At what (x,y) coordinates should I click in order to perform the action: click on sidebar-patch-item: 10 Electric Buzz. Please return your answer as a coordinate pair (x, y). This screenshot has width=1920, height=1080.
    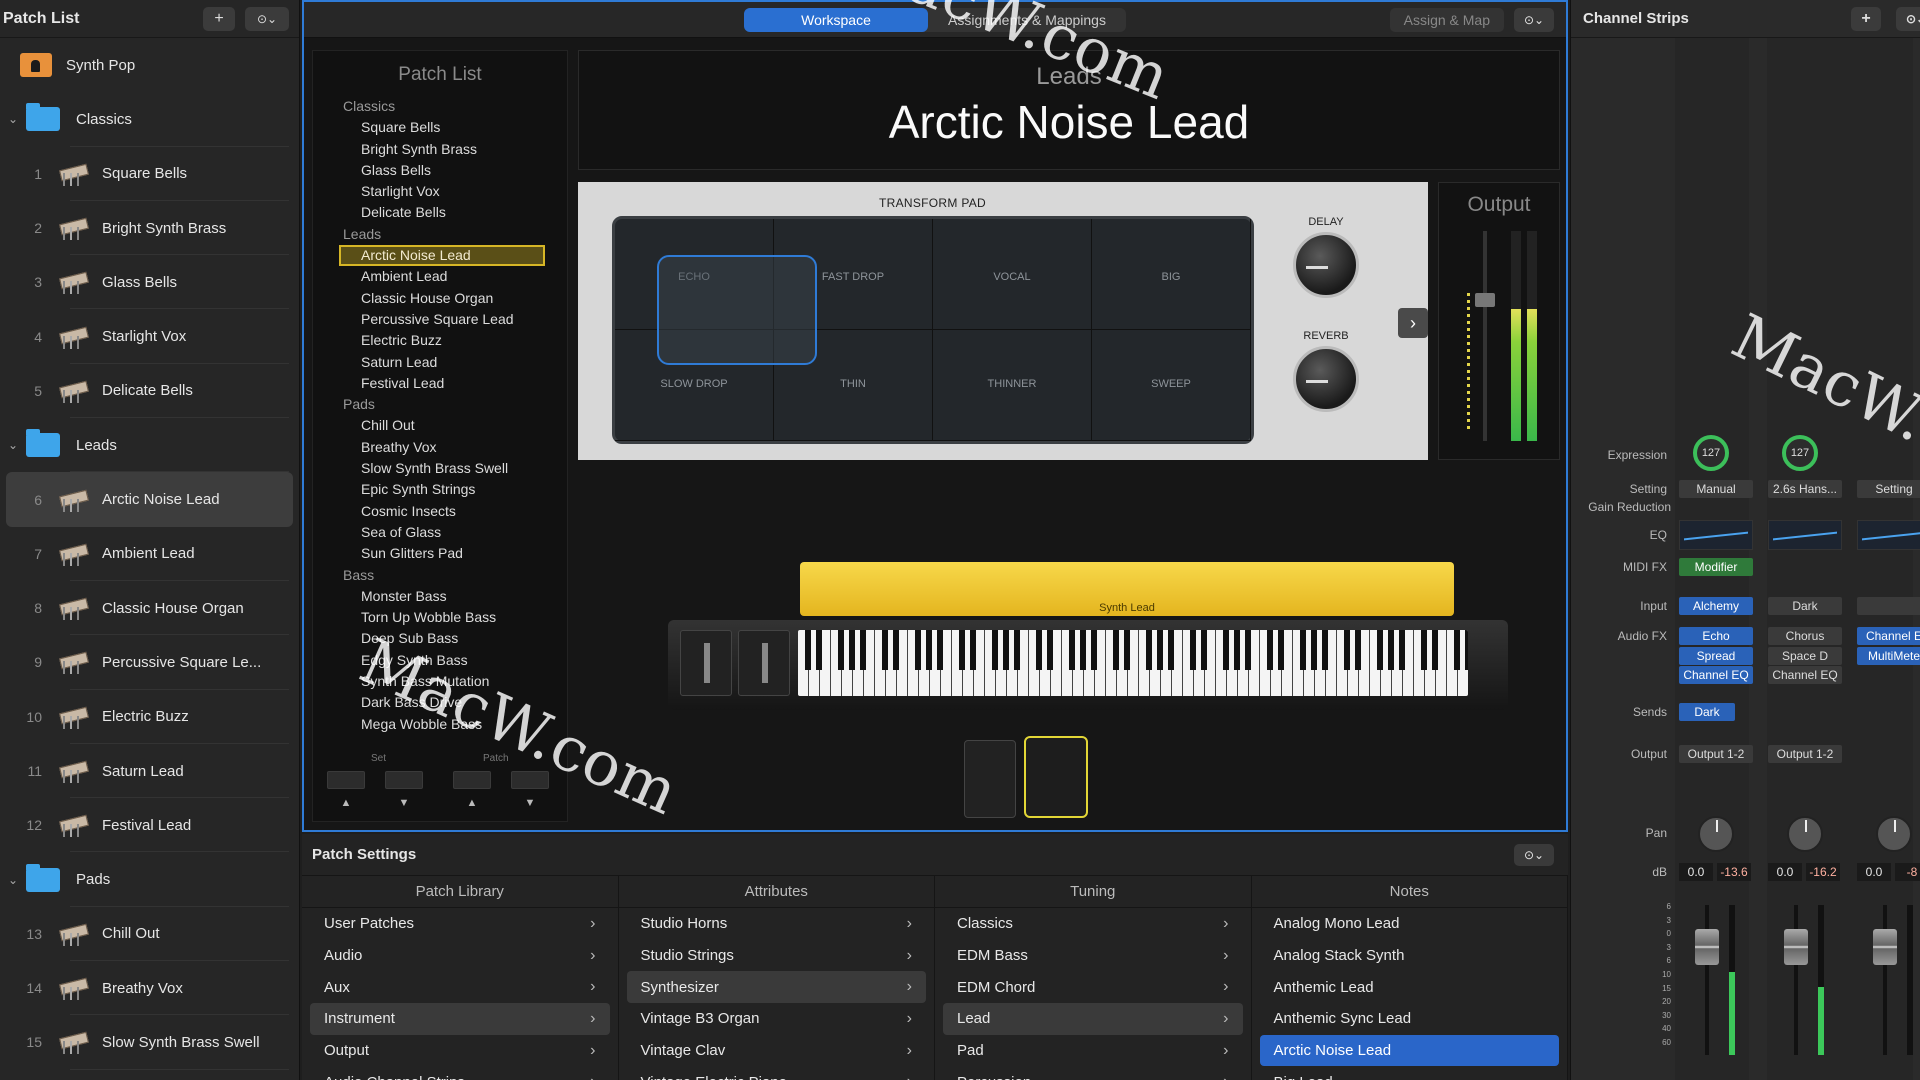
    Looking at the image, I should click on (149, 717).